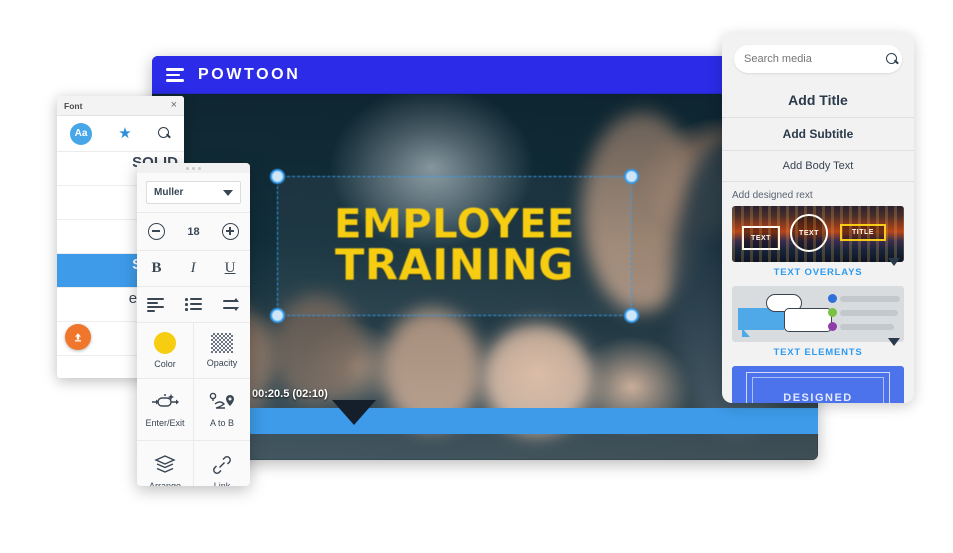 The image size is (953, 553). What do you see at coordinates (157, 268) in the screenshot?
I see `bold-button: B` at bounding box center [157, 268].